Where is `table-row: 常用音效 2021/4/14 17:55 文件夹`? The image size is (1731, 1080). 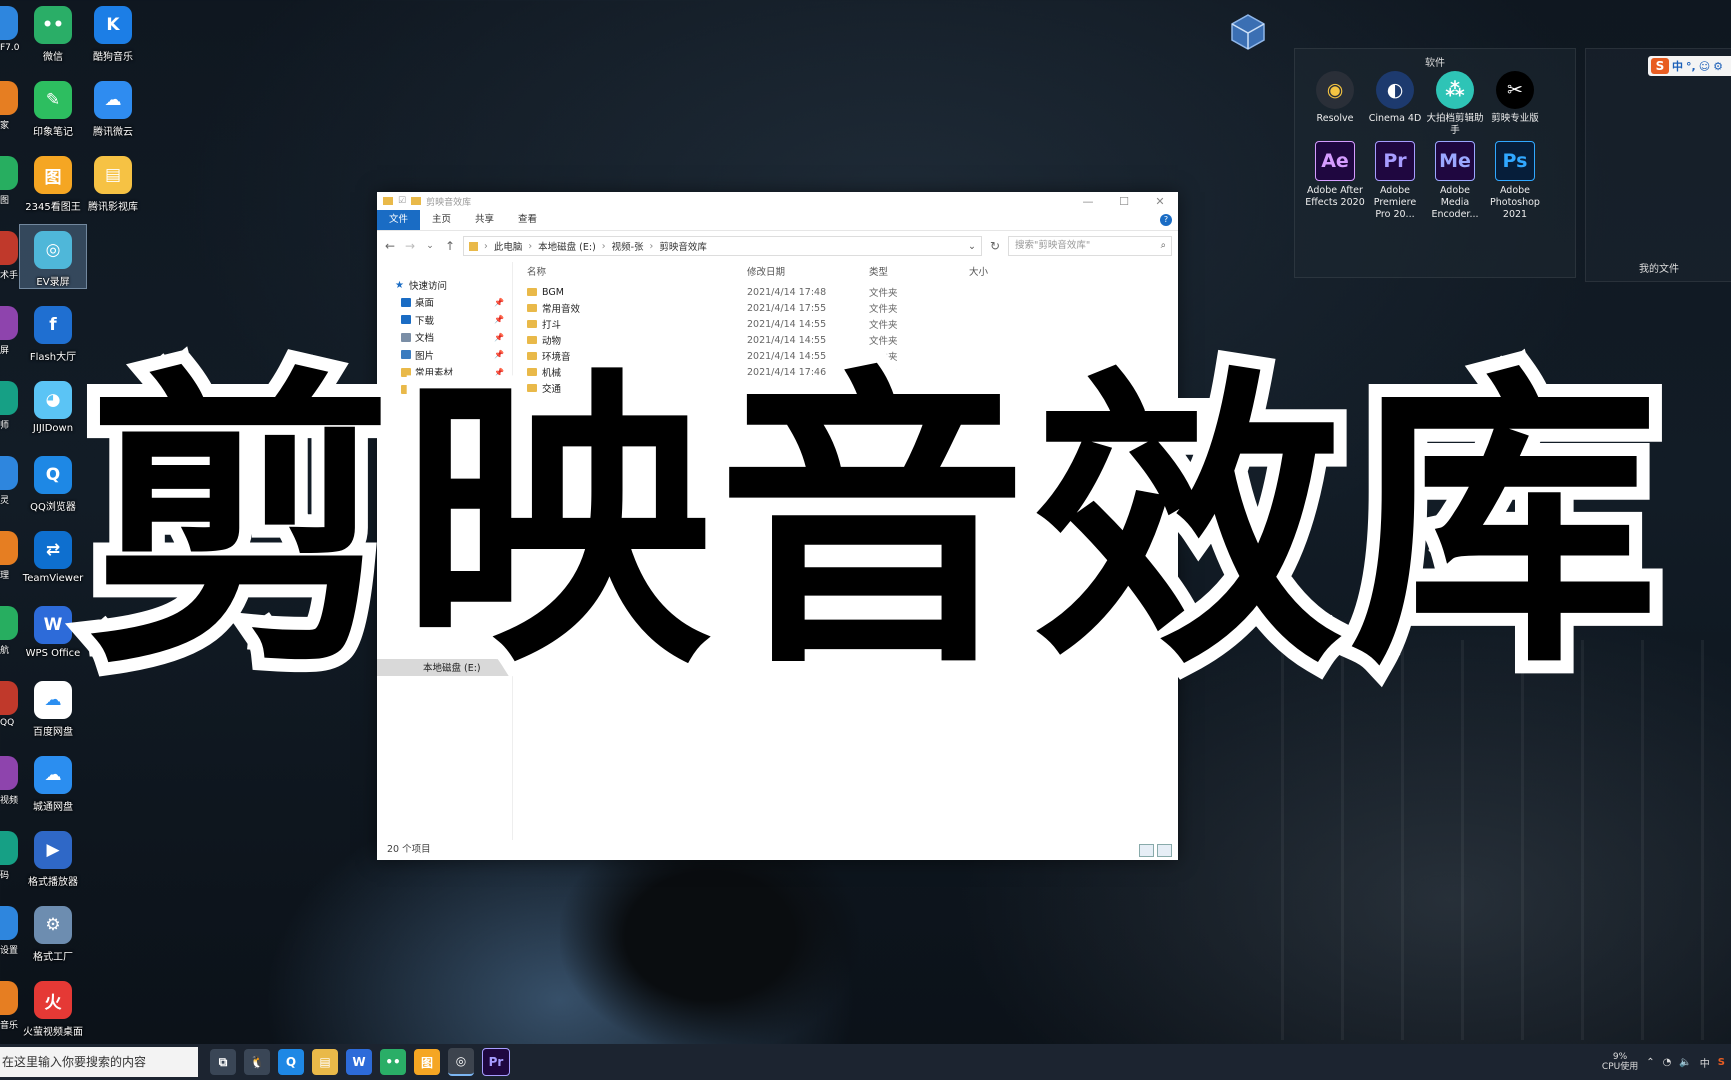
table-row: 常用音效 2021/4/14 17:55 文件夹 is located at coordinates (845, 308).